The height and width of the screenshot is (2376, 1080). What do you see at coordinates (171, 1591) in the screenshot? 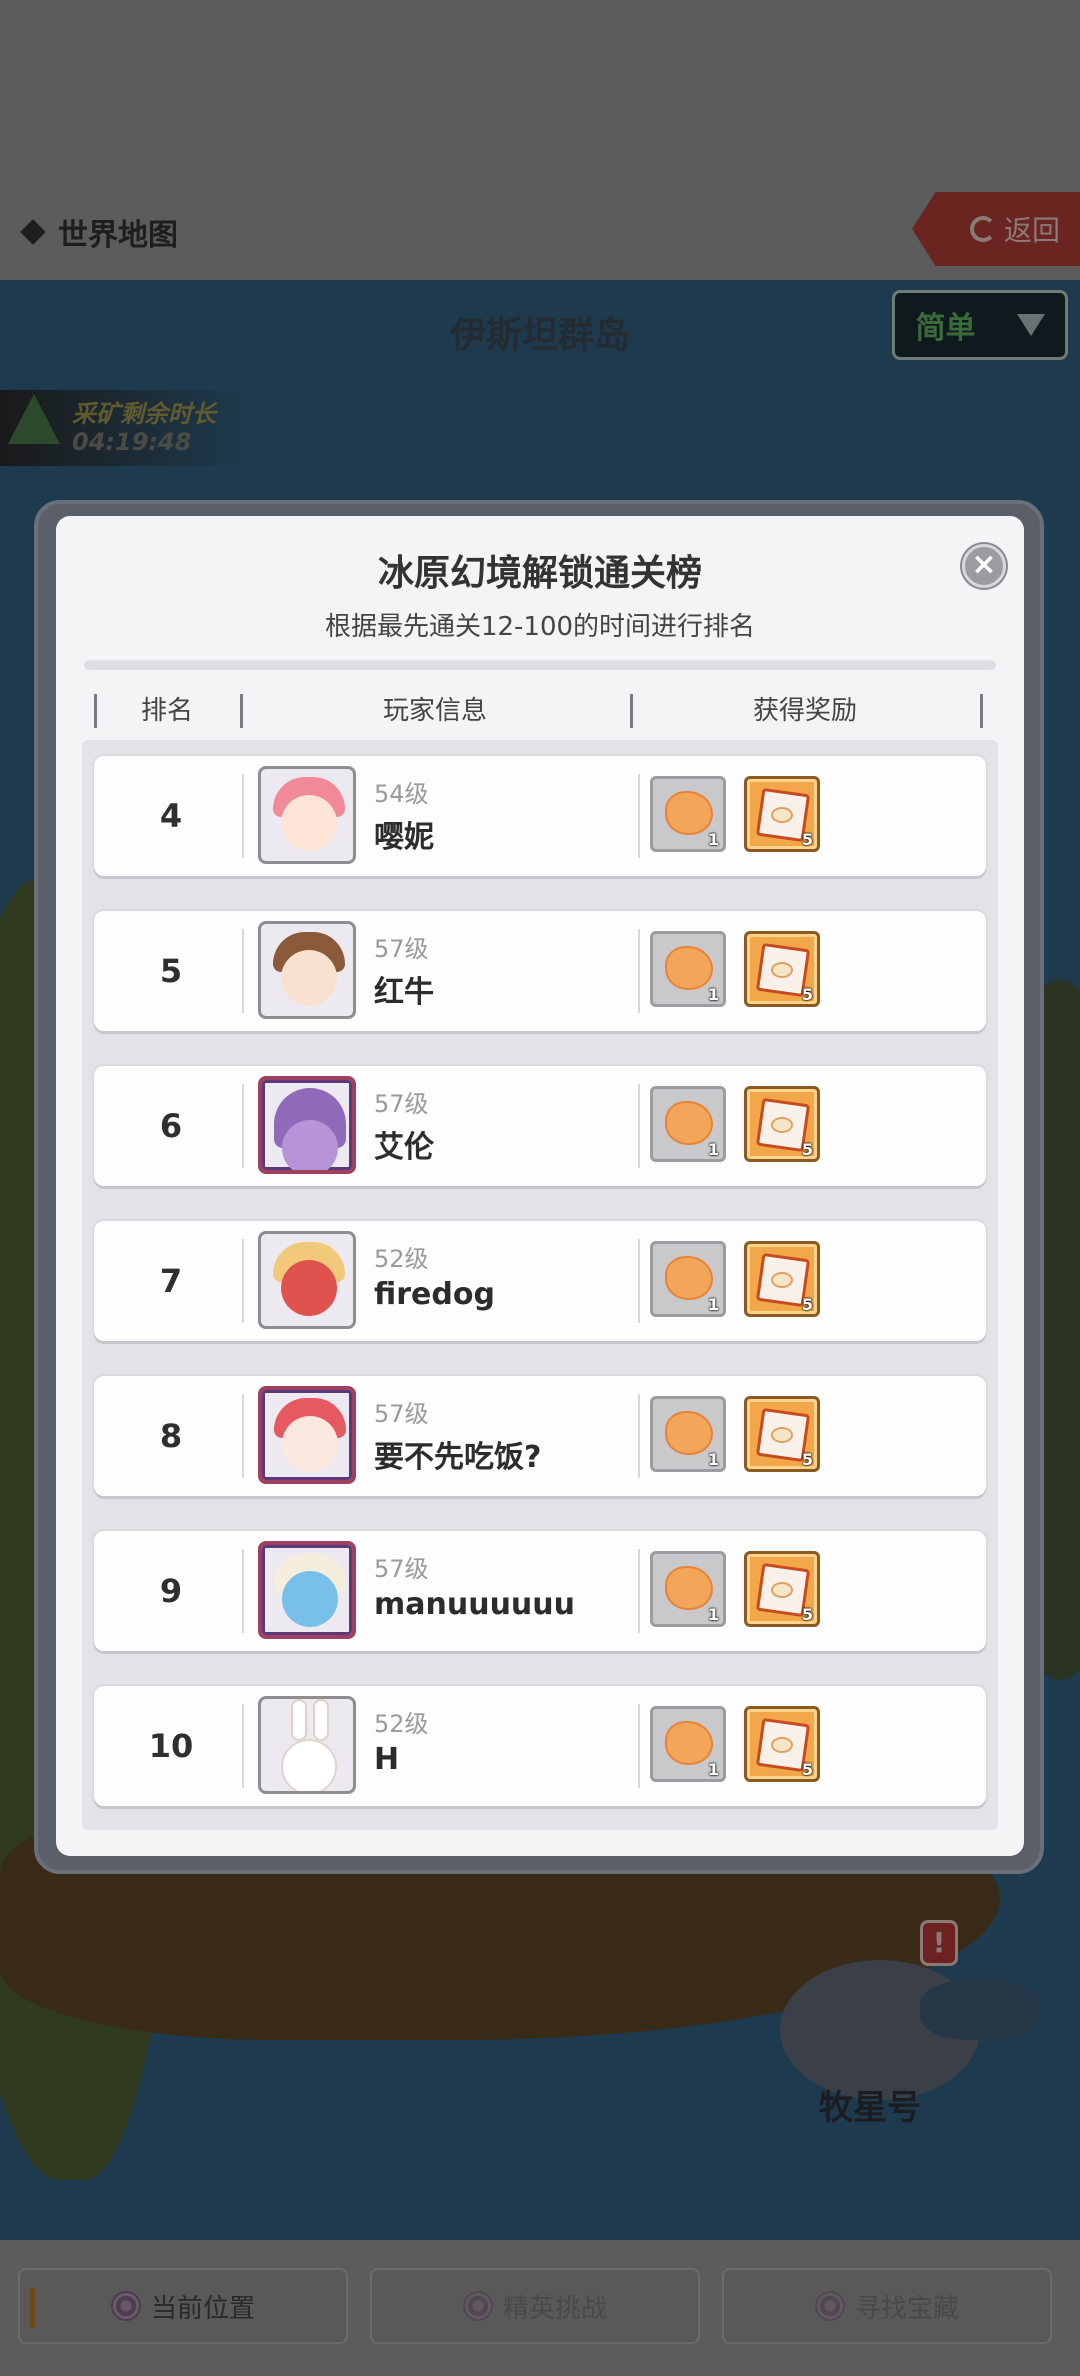
I see `rank-number: 9` at bounding box center [171, 1591].